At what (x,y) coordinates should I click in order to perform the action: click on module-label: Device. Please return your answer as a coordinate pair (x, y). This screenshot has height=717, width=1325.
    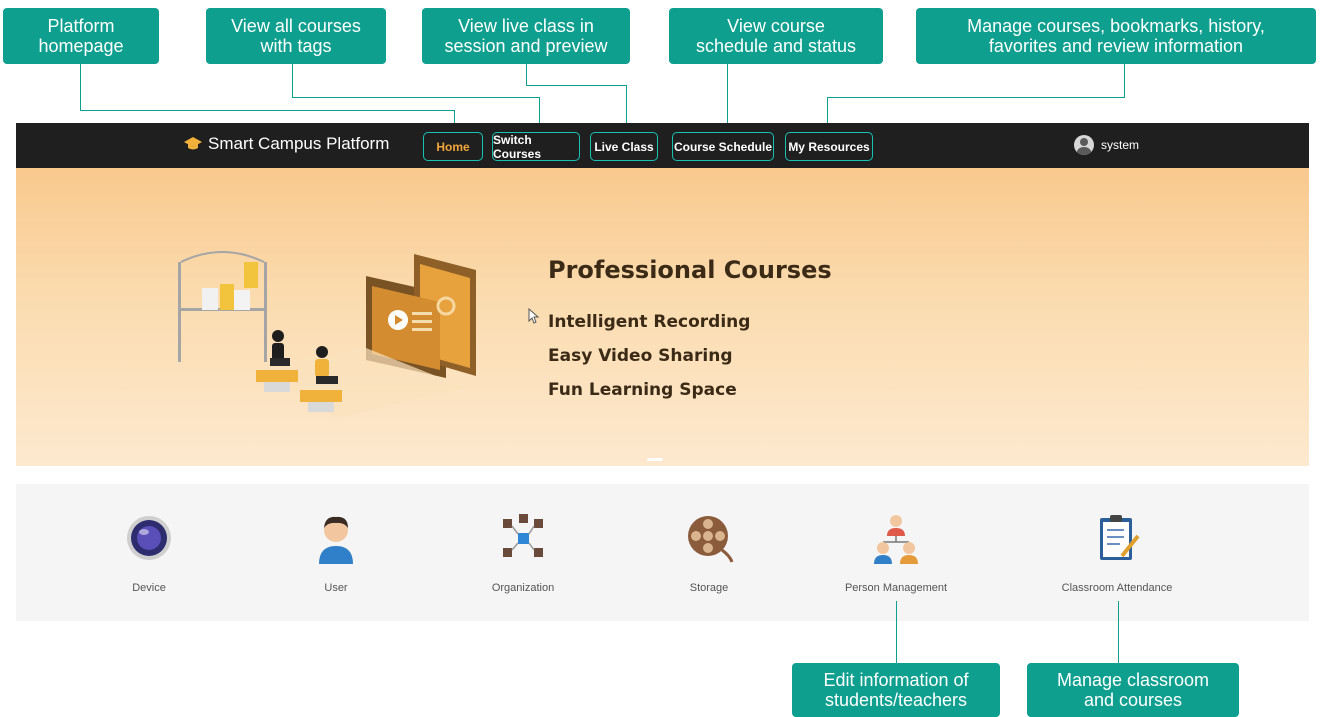
    Looking at the image, I should click on (149, 588).